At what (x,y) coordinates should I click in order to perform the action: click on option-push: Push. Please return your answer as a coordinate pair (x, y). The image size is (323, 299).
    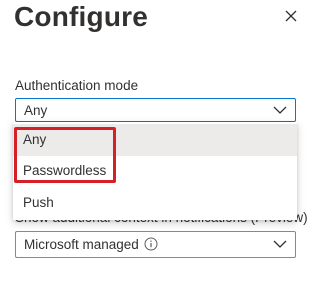
    Looking at the image, I should click on (155, 203).